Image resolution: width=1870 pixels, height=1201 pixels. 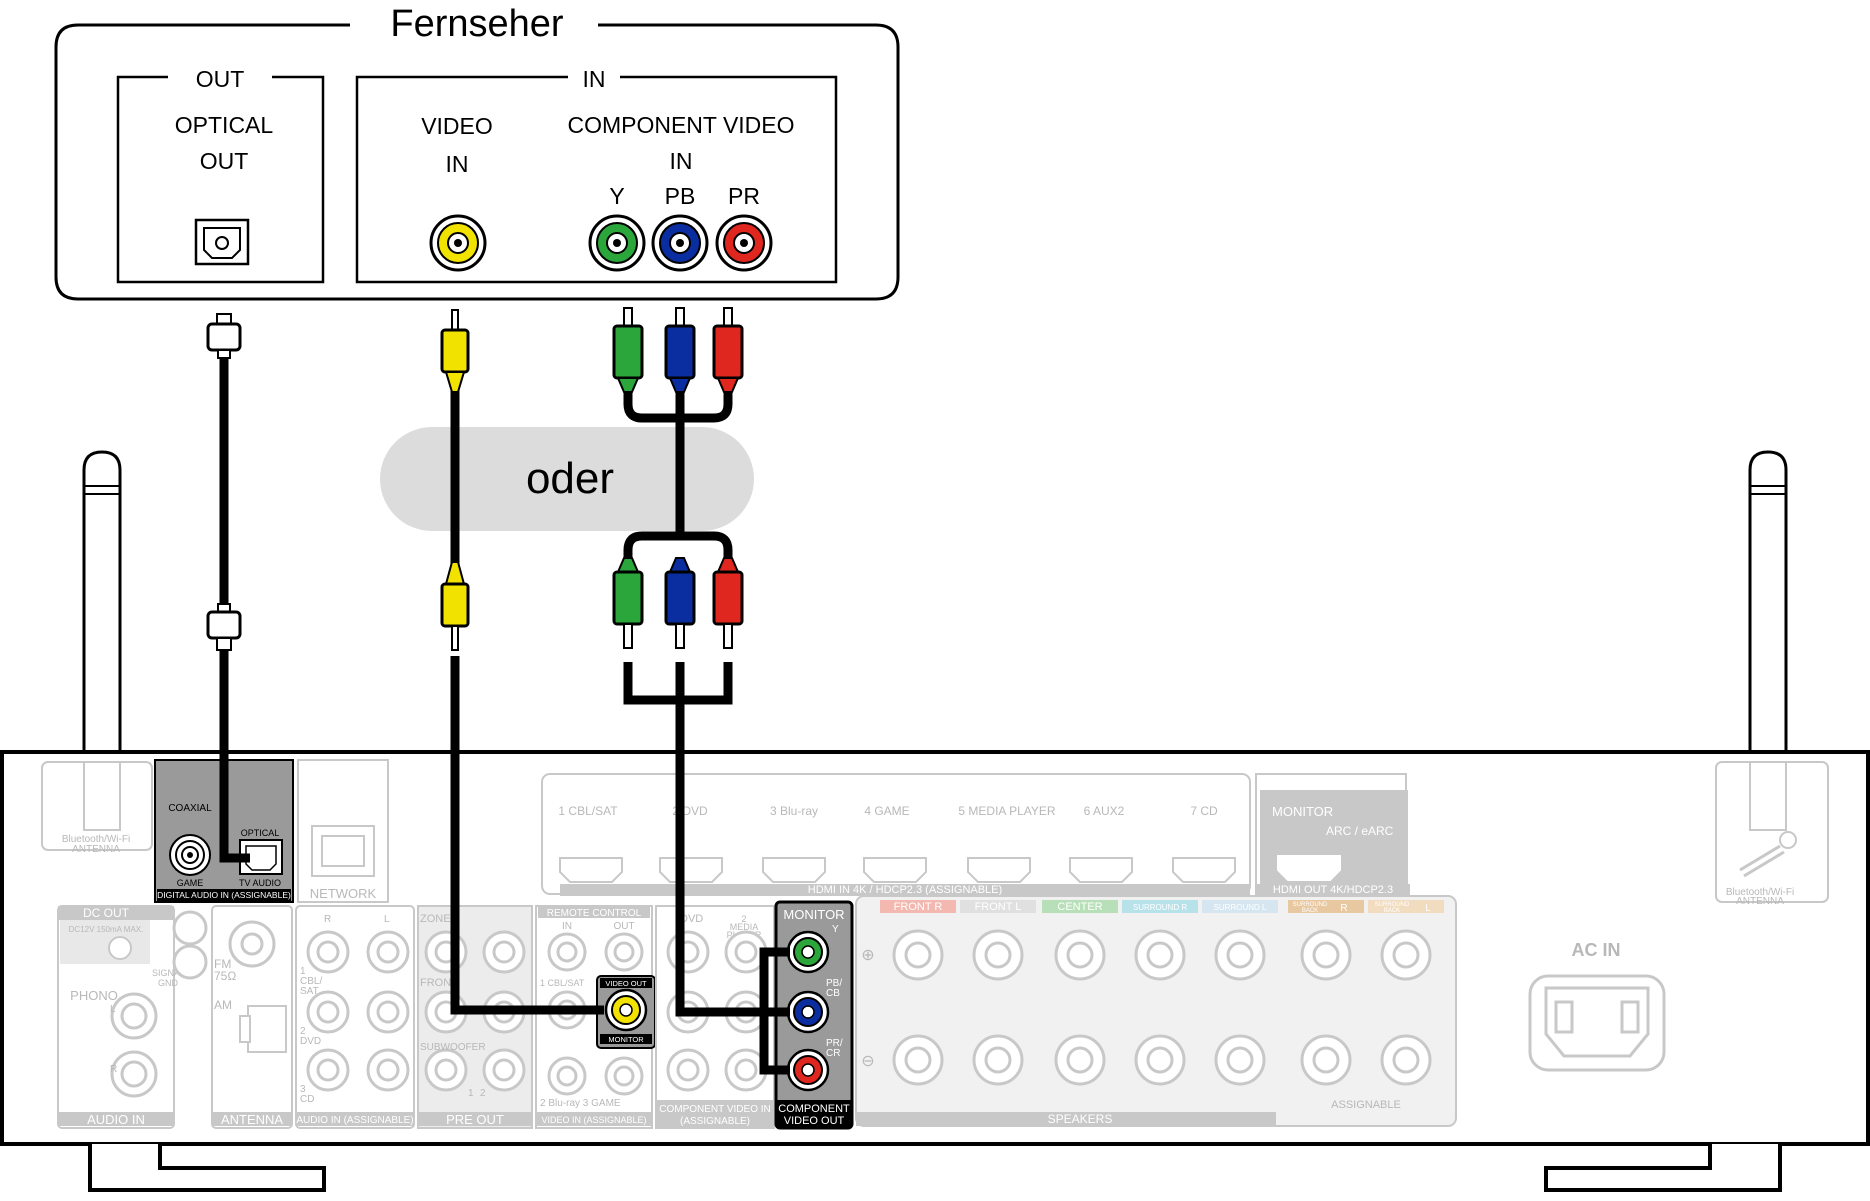 I want to click on audio-in-label: AUDIO IN, so click(x=116, y=1119).